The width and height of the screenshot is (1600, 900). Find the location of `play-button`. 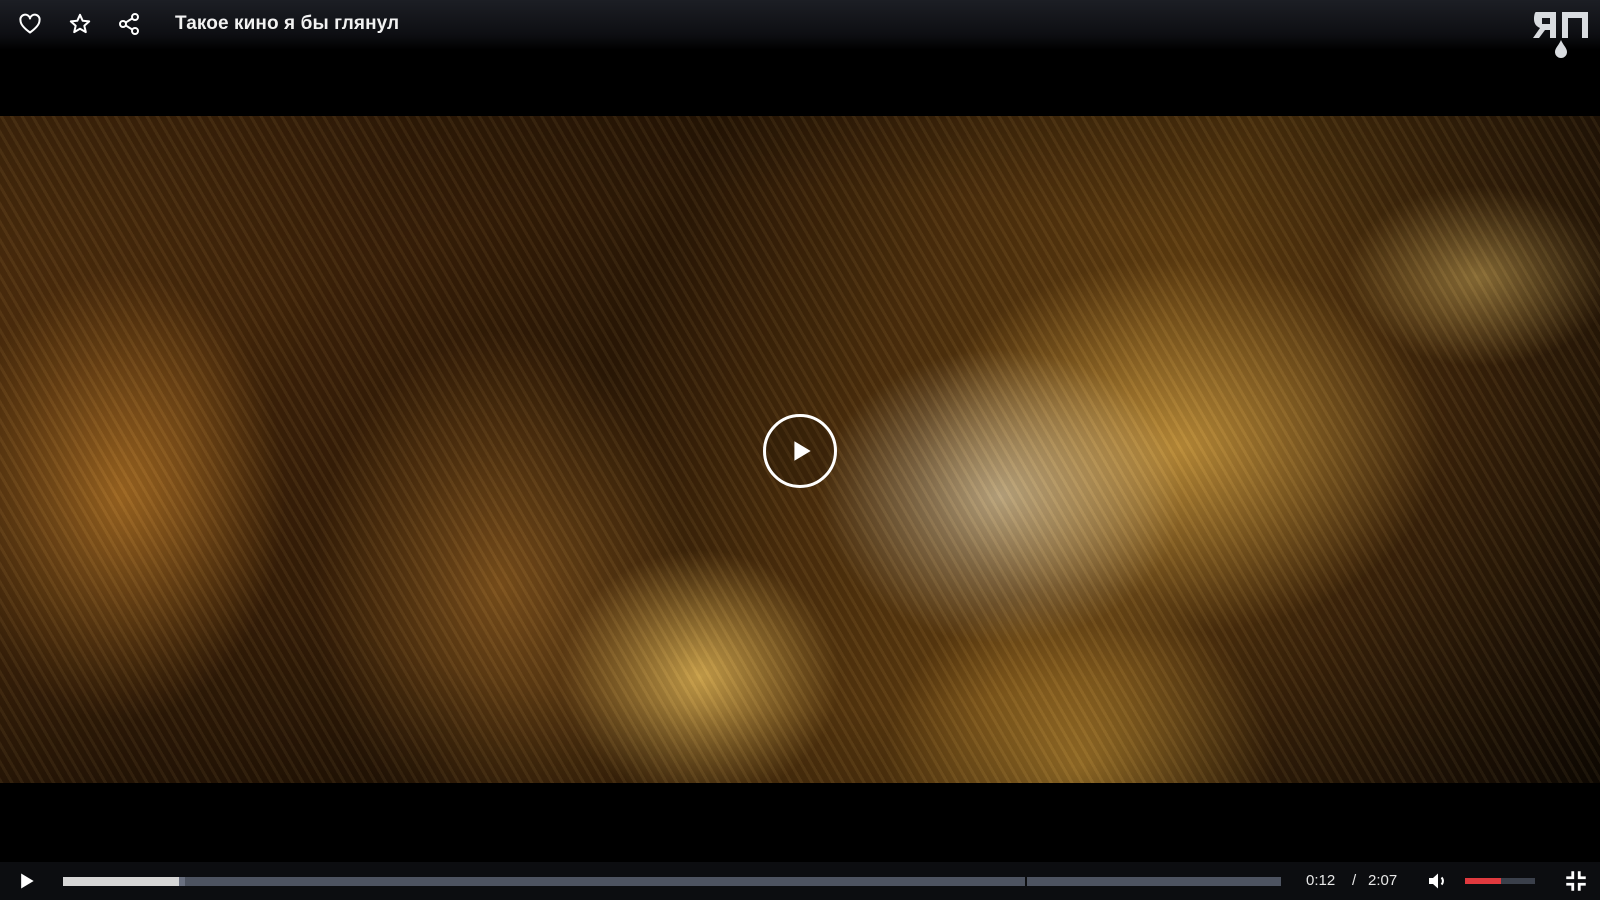

play-button is located at coordinates (27, 881).